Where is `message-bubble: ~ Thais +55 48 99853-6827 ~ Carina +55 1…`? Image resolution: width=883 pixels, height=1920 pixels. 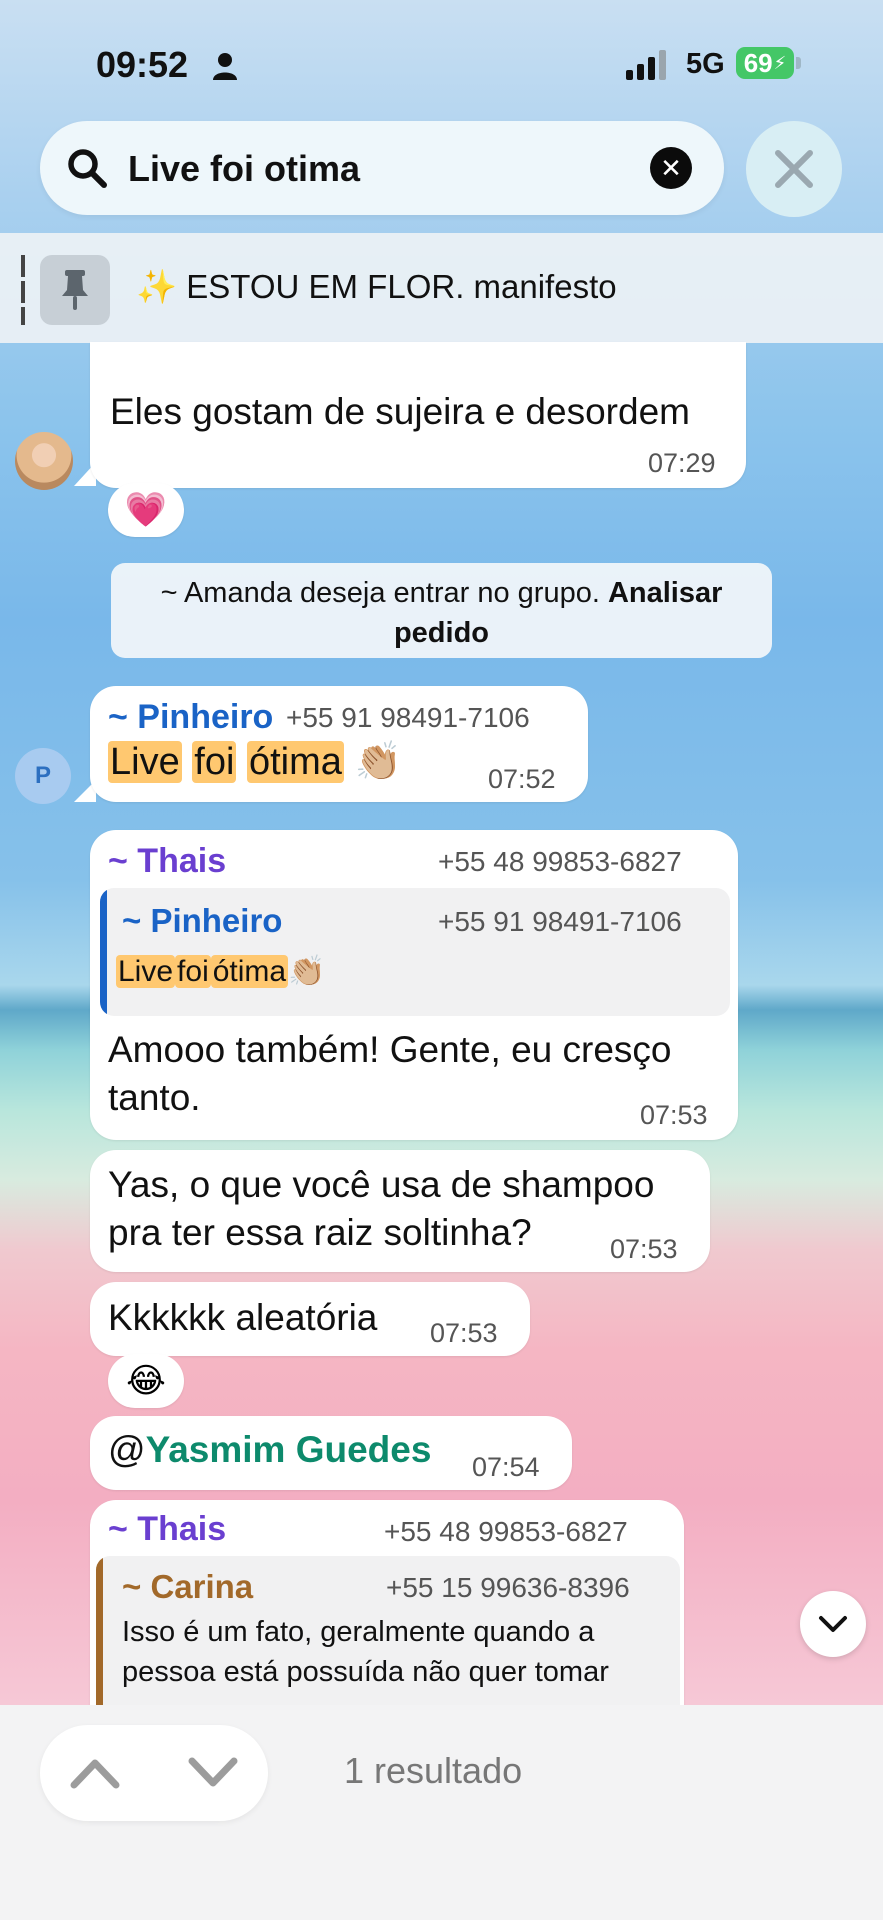
message-bubble: ~ Thais +55 48 99853-6827 ~ Carina +55 1… is located at coordinates (387, 1615).